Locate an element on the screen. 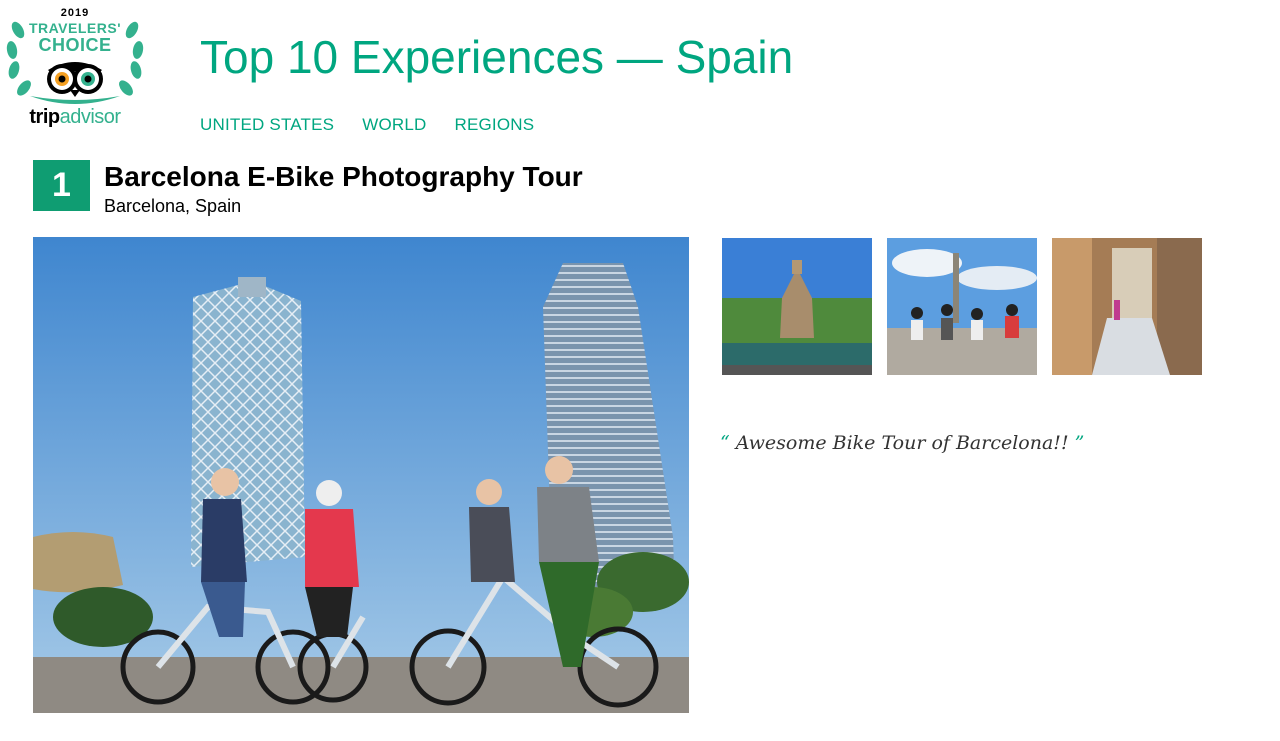 This screenshot has width=1280, height=741. brand-wordmark: tripadvisor is located at coordinates (75, 117).